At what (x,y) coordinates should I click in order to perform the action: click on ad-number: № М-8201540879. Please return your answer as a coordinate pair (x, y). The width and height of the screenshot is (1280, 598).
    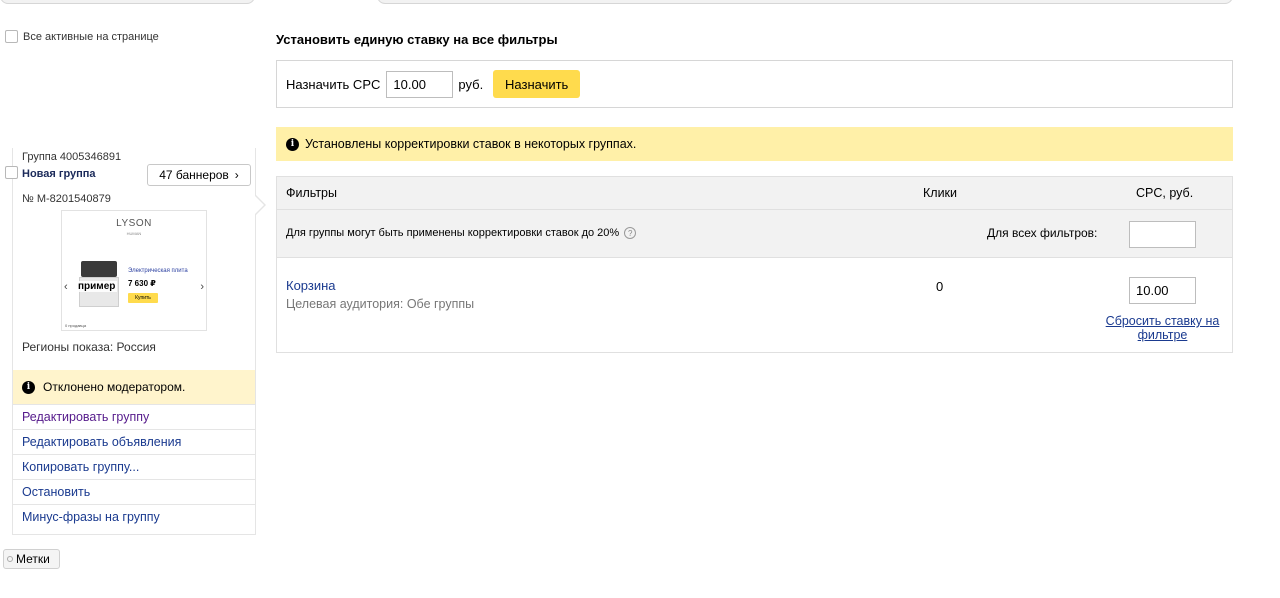
    Looking at the image, I should click on (66, 199).